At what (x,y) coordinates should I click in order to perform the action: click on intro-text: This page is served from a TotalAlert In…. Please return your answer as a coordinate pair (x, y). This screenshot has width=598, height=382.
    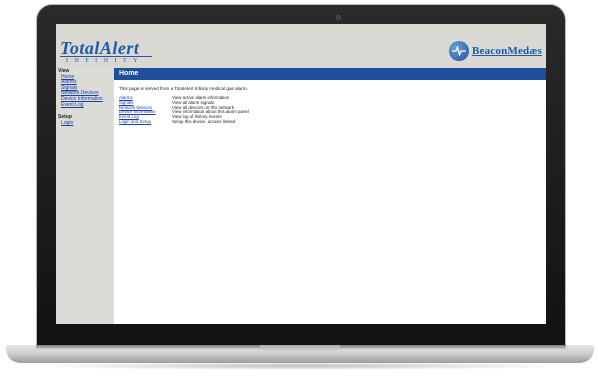
    Looking at the image, I should click on (183, 88).